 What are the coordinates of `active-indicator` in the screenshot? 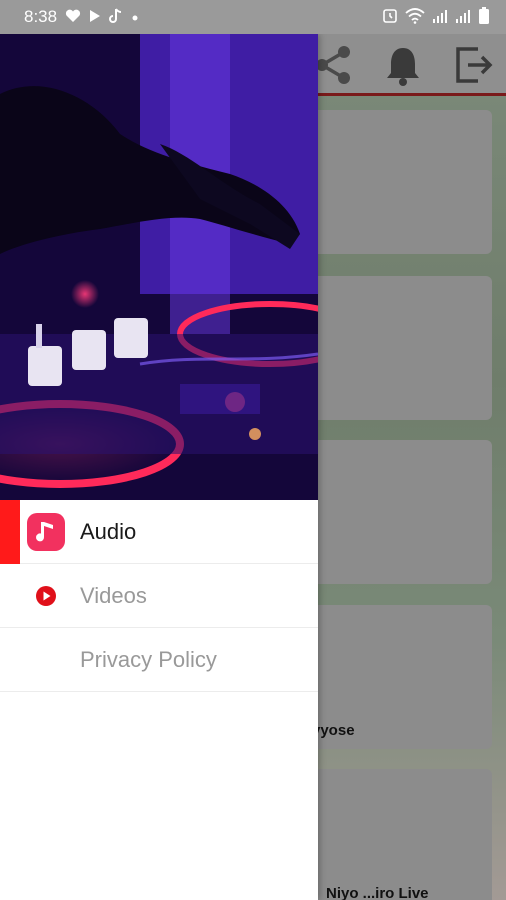 It's located at (10, 532).